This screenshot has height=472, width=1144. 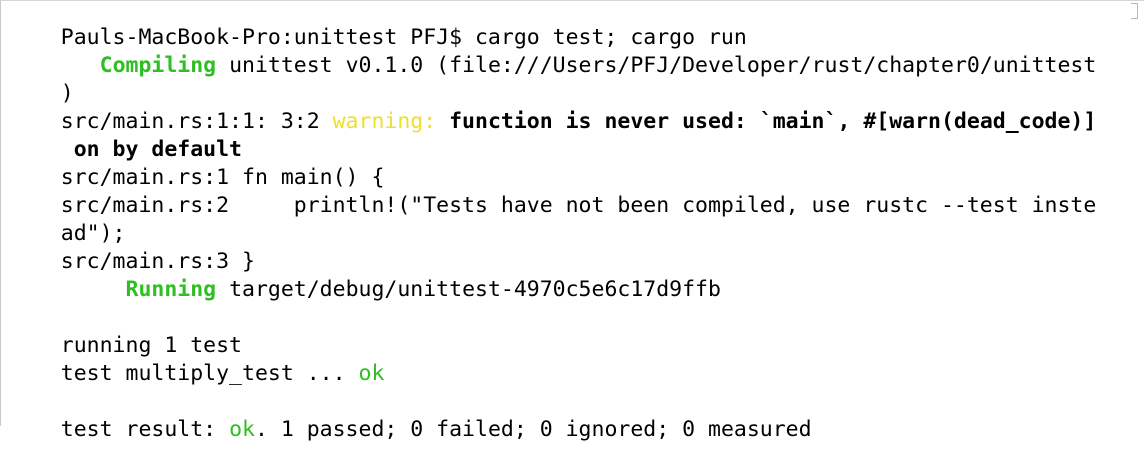 I want to click on compiling-label: Compiling, so click(x=139, y=65).